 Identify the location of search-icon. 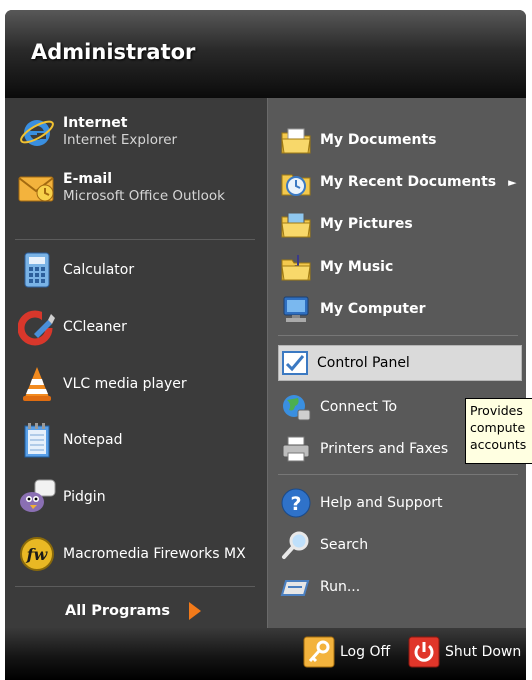
(296, 545).